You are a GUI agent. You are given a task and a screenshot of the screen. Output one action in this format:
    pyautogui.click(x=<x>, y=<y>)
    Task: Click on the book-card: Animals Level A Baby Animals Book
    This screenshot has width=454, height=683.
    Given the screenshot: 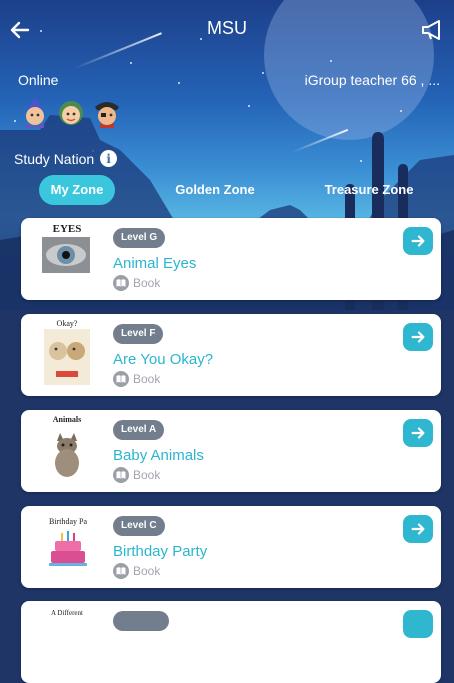 What is the action you would take?
    pyautogui.click(x=231, y=451)
    